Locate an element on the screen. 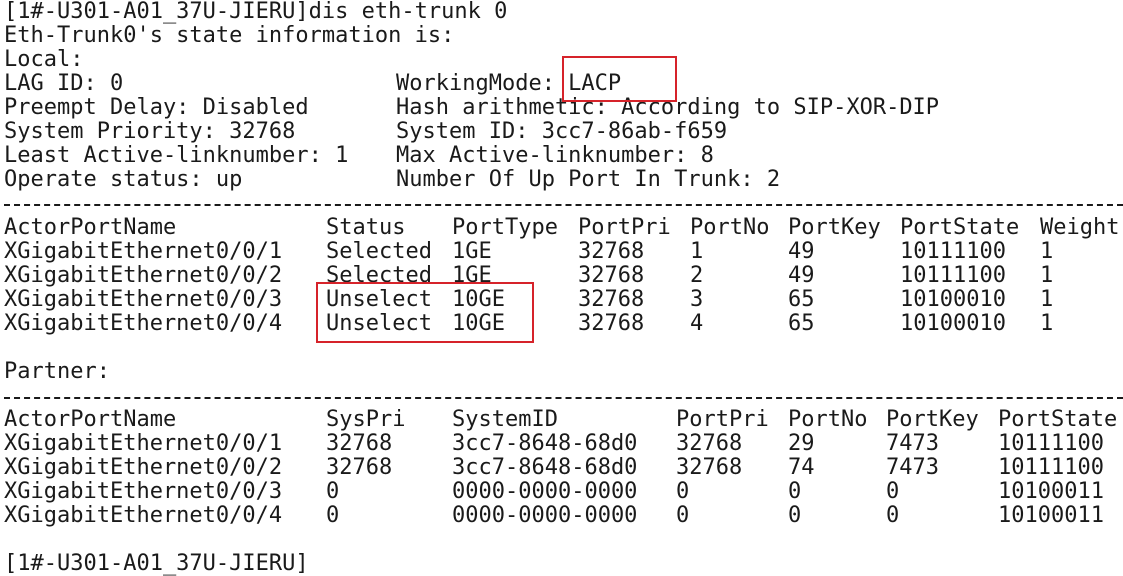  table-cell: 3 is located at coordinates (697, 299).